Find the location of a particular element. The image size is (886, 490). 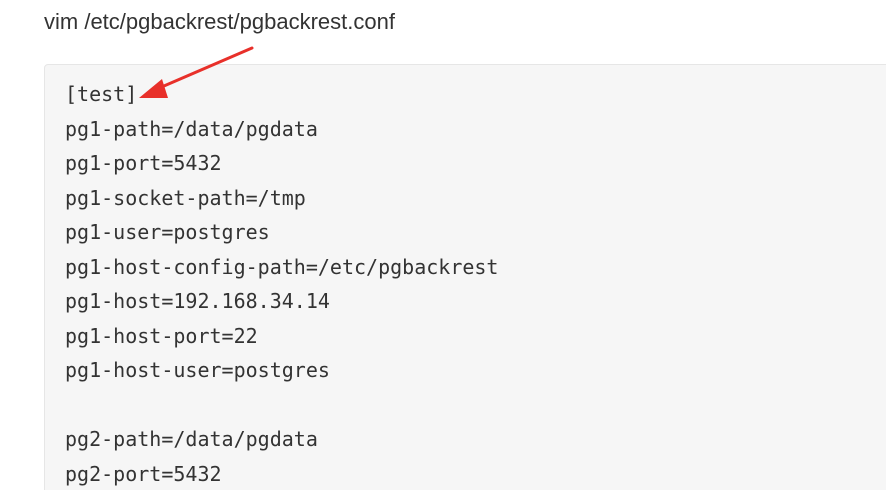

code-line-section-header: [test] is located at coordinates (101, 94).